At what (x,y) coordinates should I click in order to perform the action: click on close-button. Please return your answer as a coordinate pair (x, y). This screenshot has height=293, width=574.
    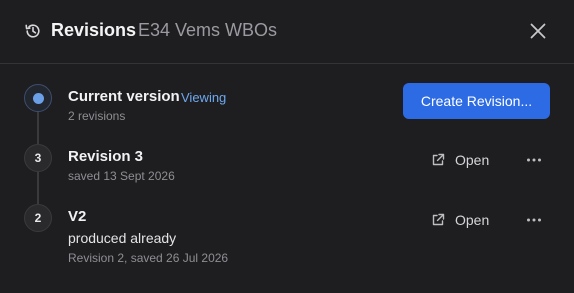
    Looking at the image, I should click on (538, 31).